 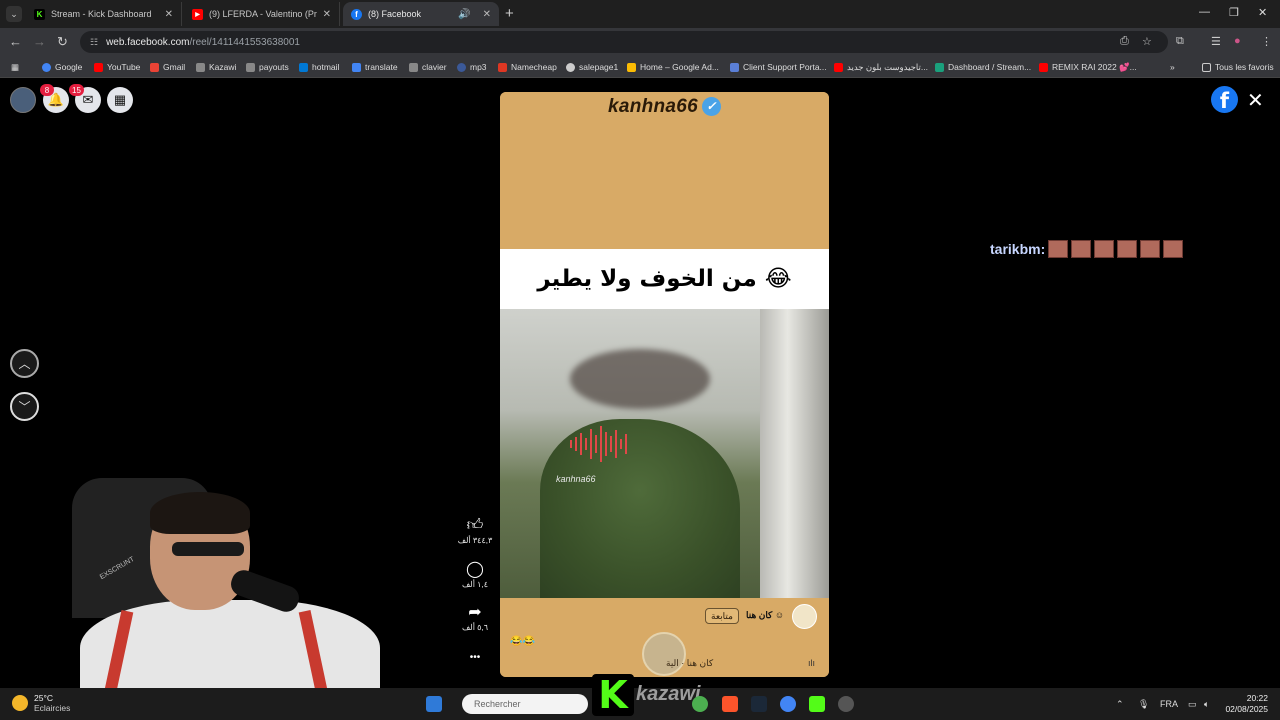 I want to click on more-options-button: •••, so click(x=475, y=658).